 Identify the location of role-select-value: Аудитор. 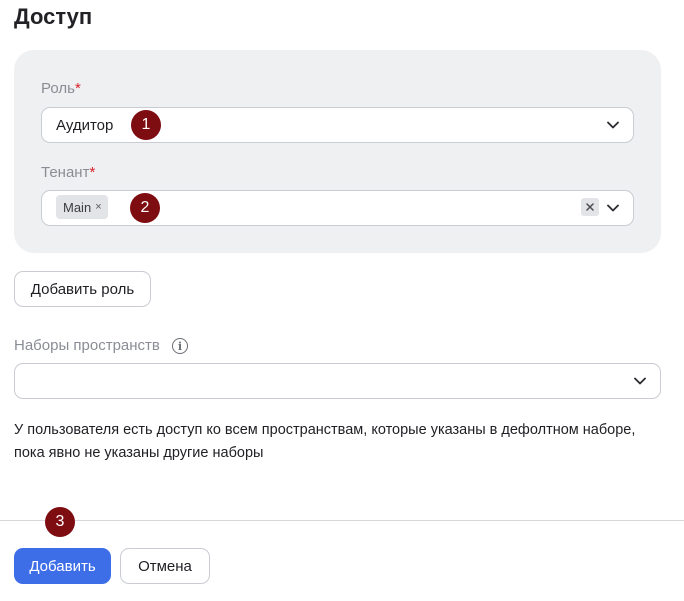
(85, 125).